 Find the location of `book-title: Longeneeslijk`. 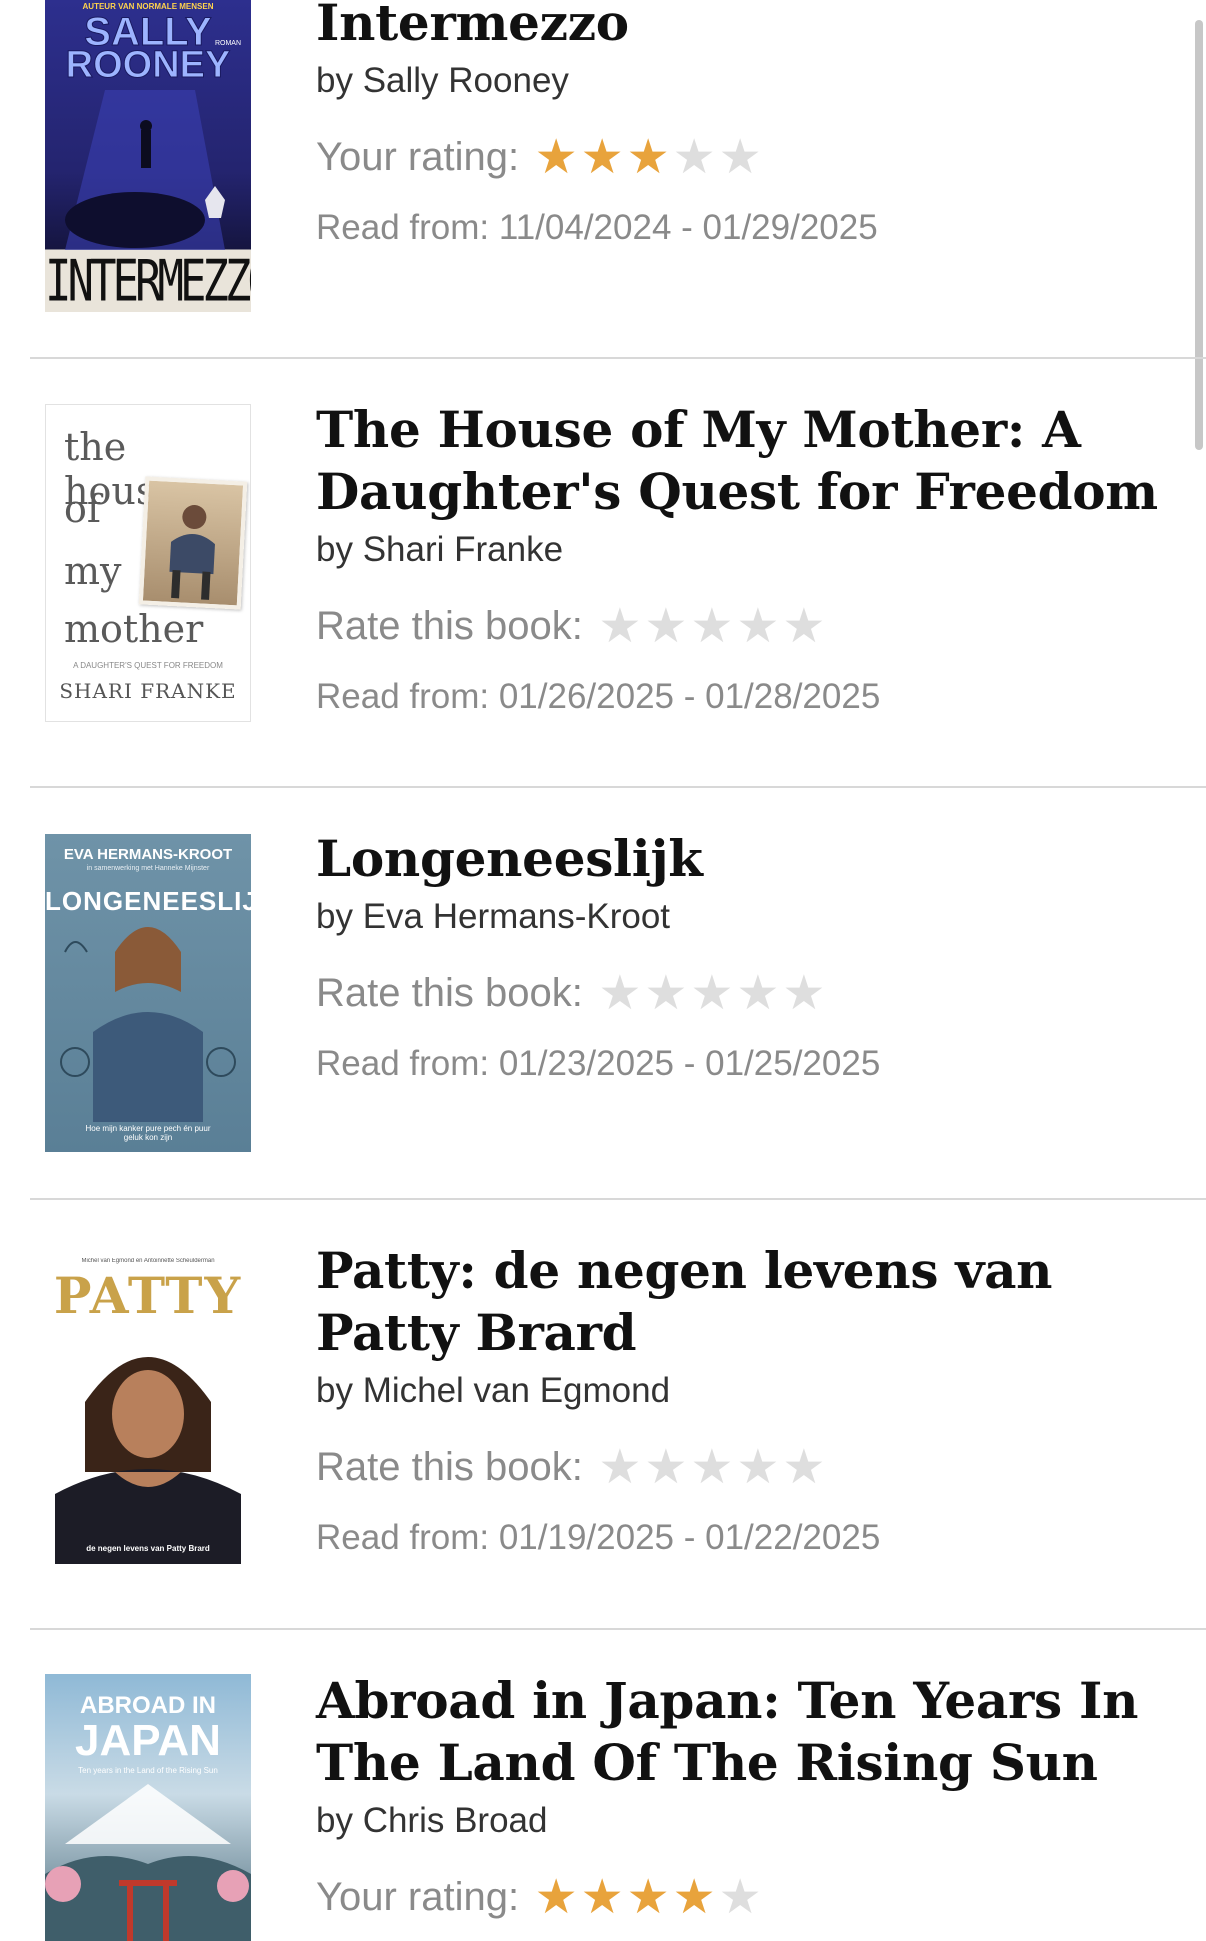

book-title: Longeneeslijk is located at coordinates (746, 859).